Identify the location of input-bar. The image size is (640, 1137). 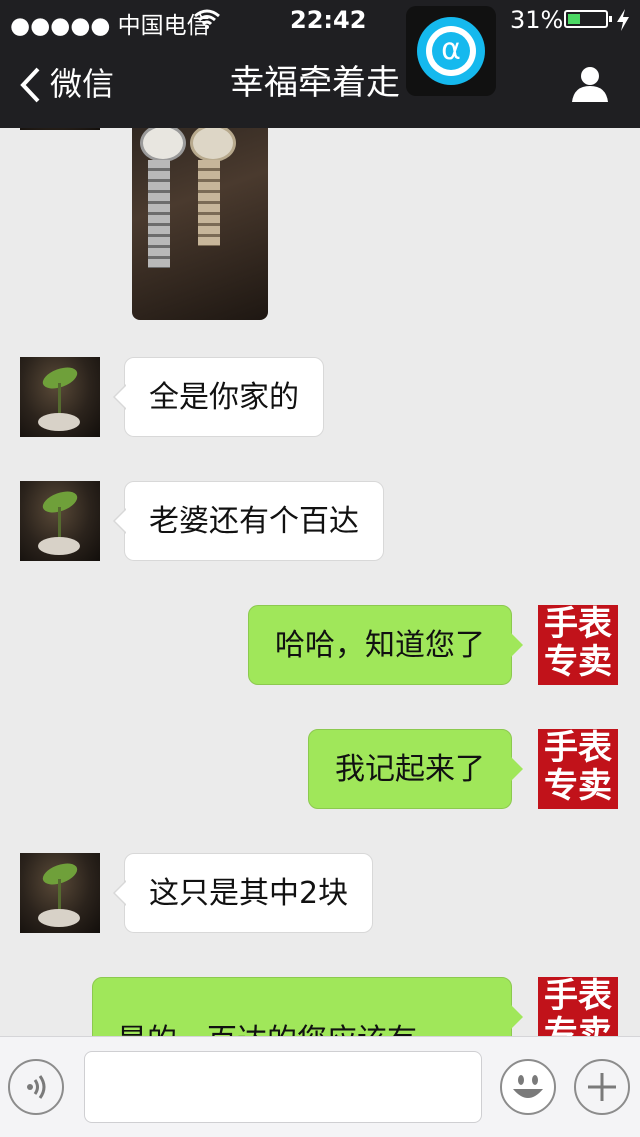
(320, 1086).